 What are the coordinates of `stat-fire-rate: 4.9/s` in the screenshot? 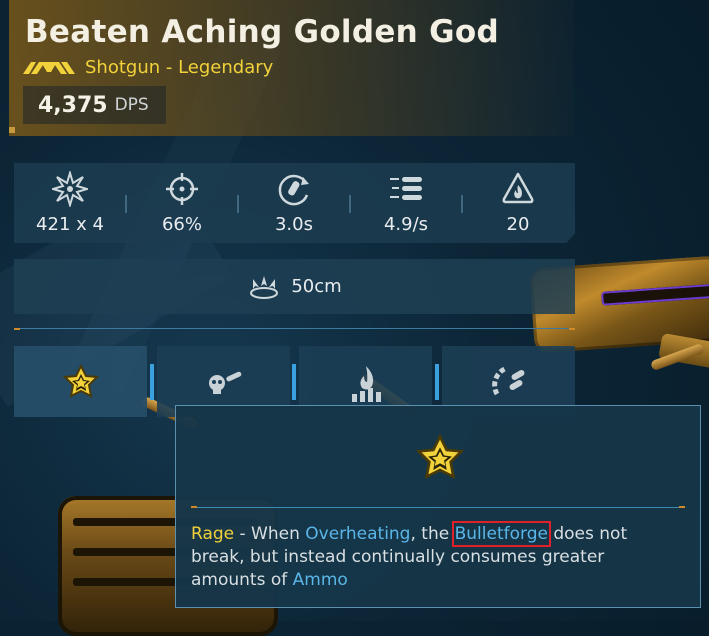 It's located at (406, 203).